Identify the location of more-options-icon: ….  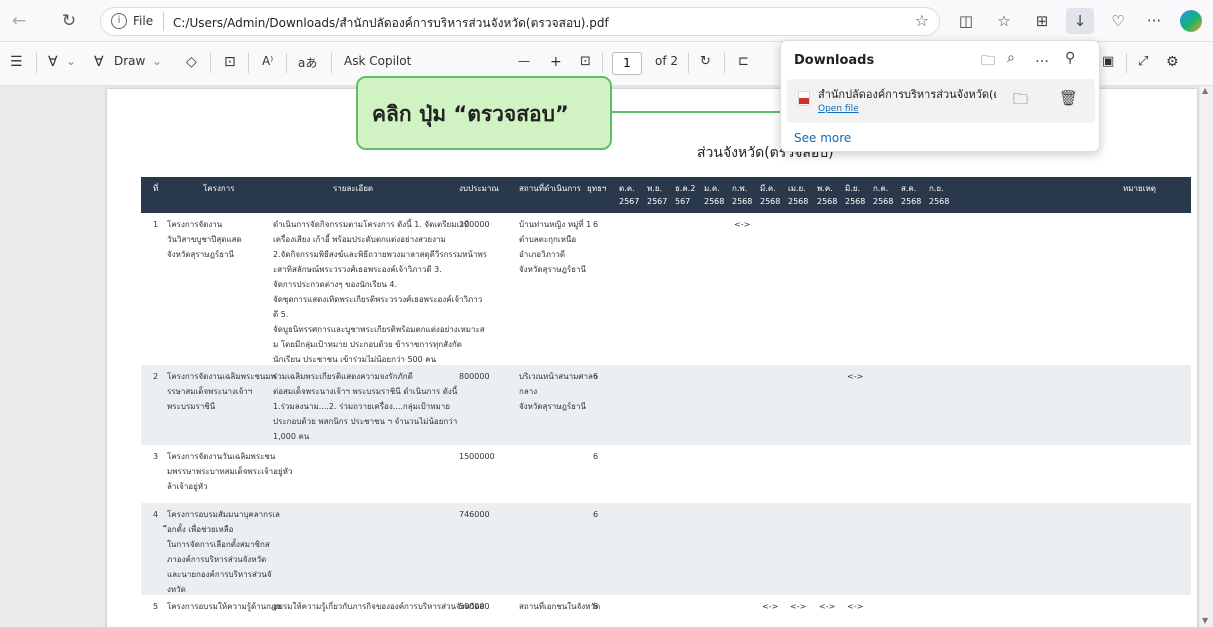
(1042, 58).